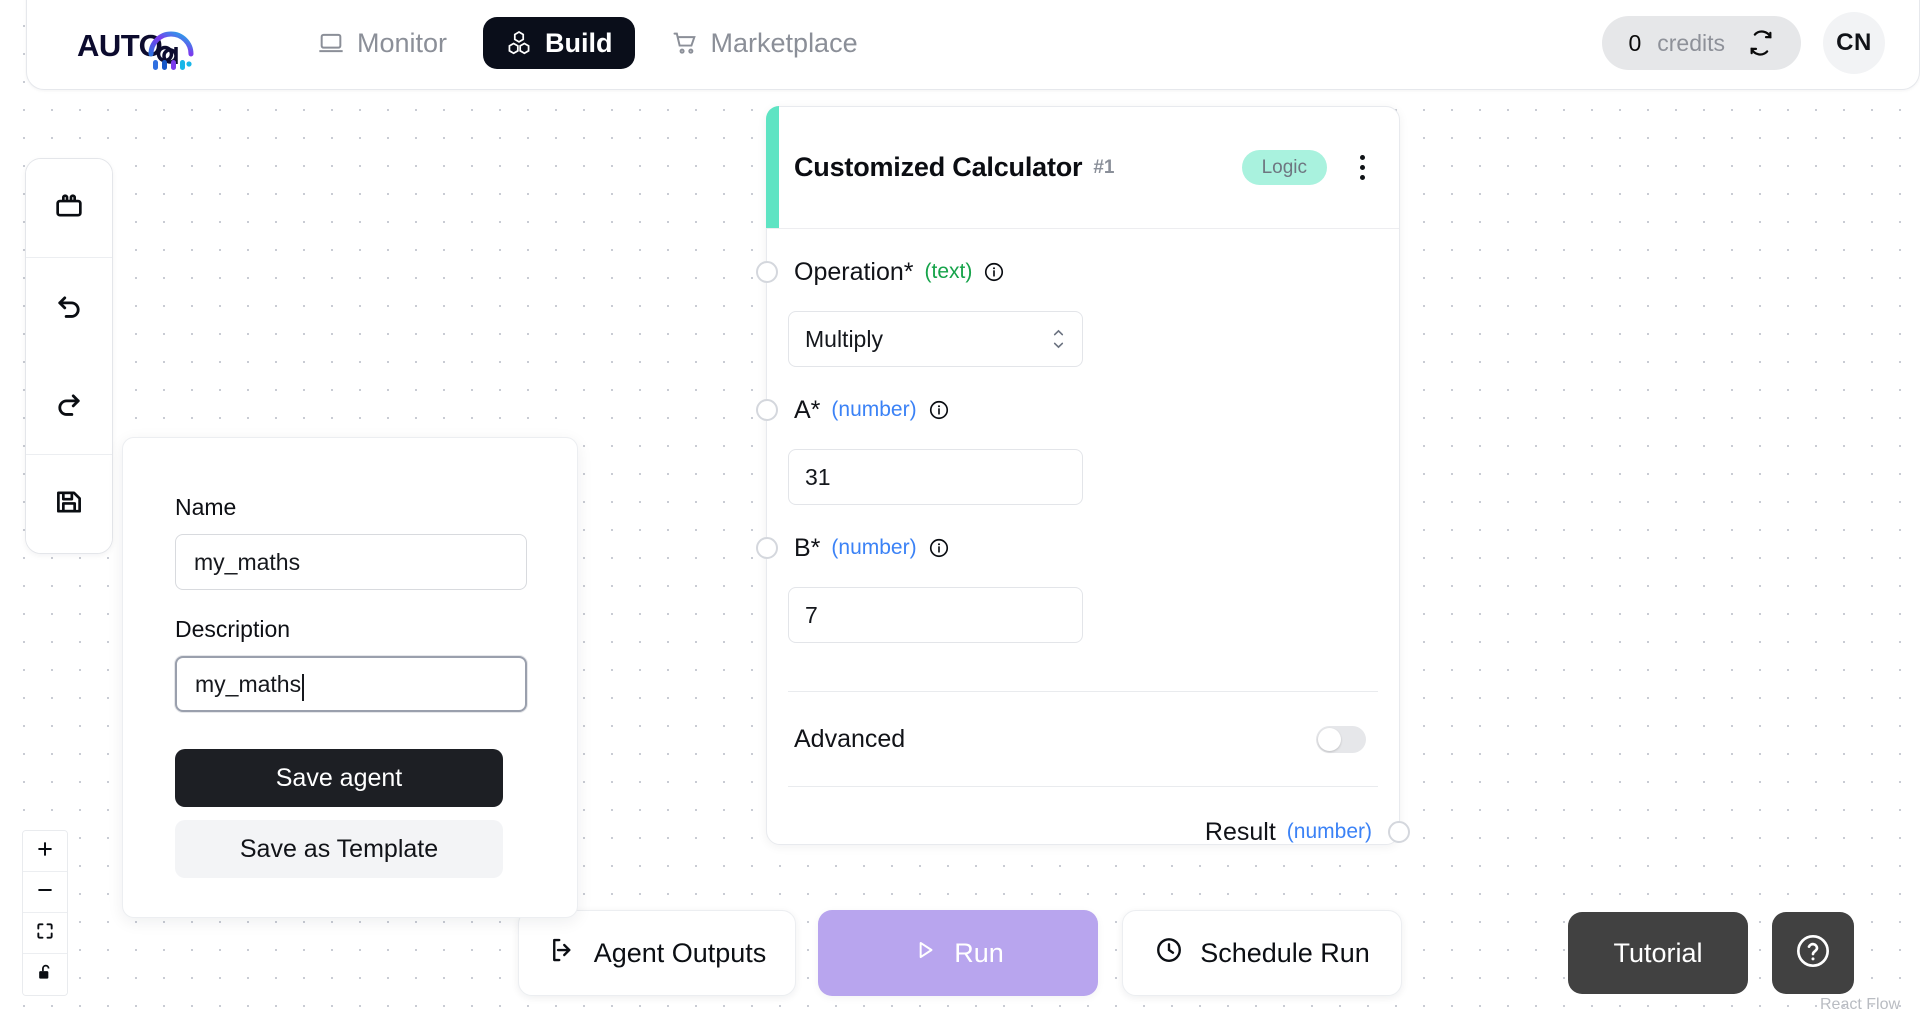 The height and width of the screenshot is (1014, 1920). I want to click on operation-select-value: Multiply, so click(844, 338).